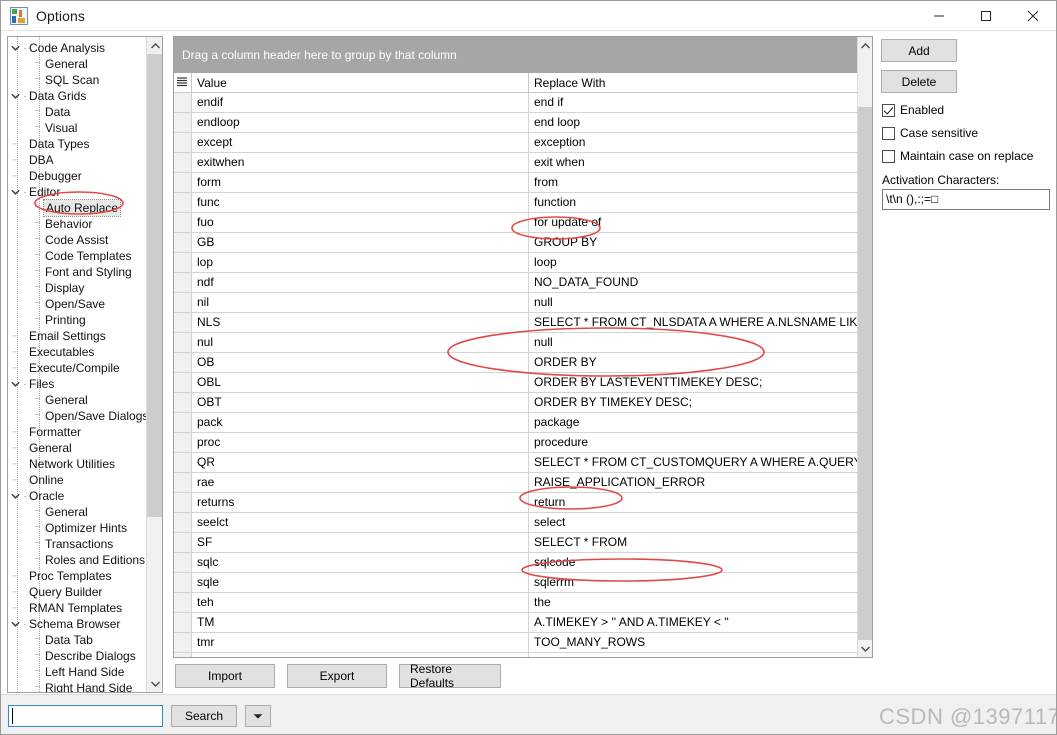  What do you see at coordinates (360, 122) in the screenshot?
I see `cell-value: endloop` at bounding box center [360, 122].